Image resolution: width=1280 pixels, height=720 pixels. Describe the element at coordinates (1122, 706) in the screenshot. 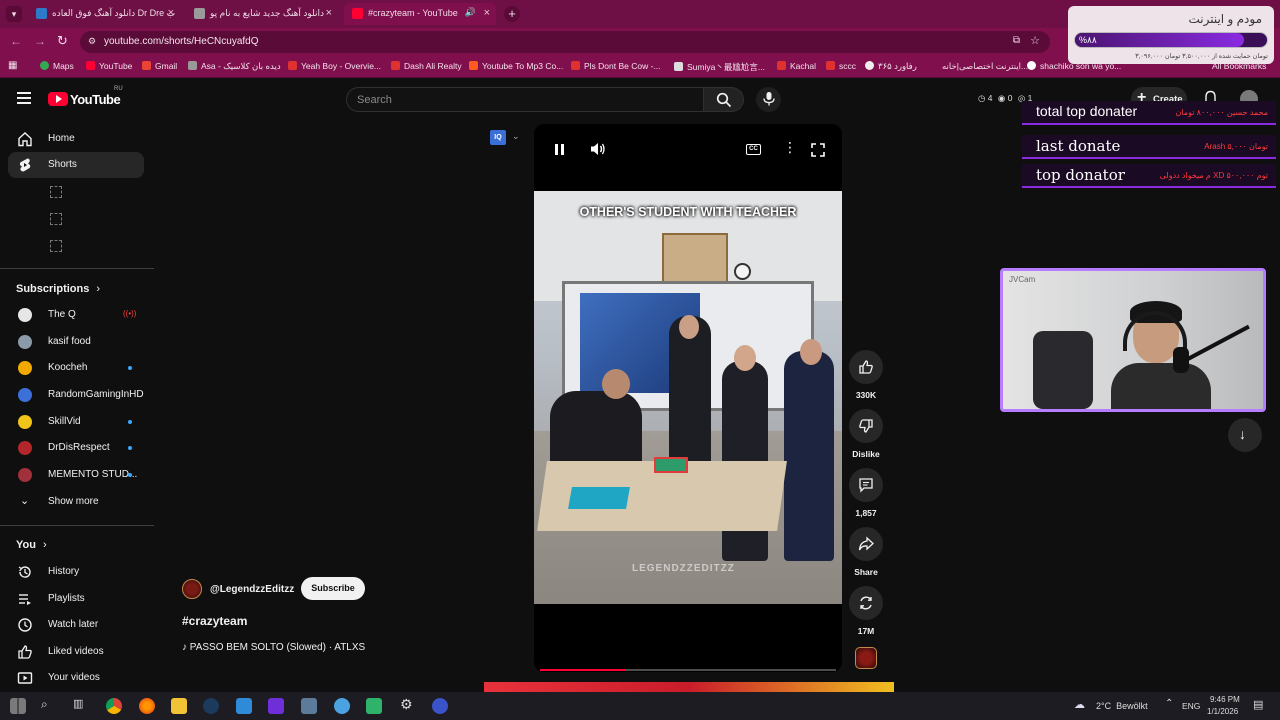

I see `weather-text: 2°C Bewölkt` at that location.